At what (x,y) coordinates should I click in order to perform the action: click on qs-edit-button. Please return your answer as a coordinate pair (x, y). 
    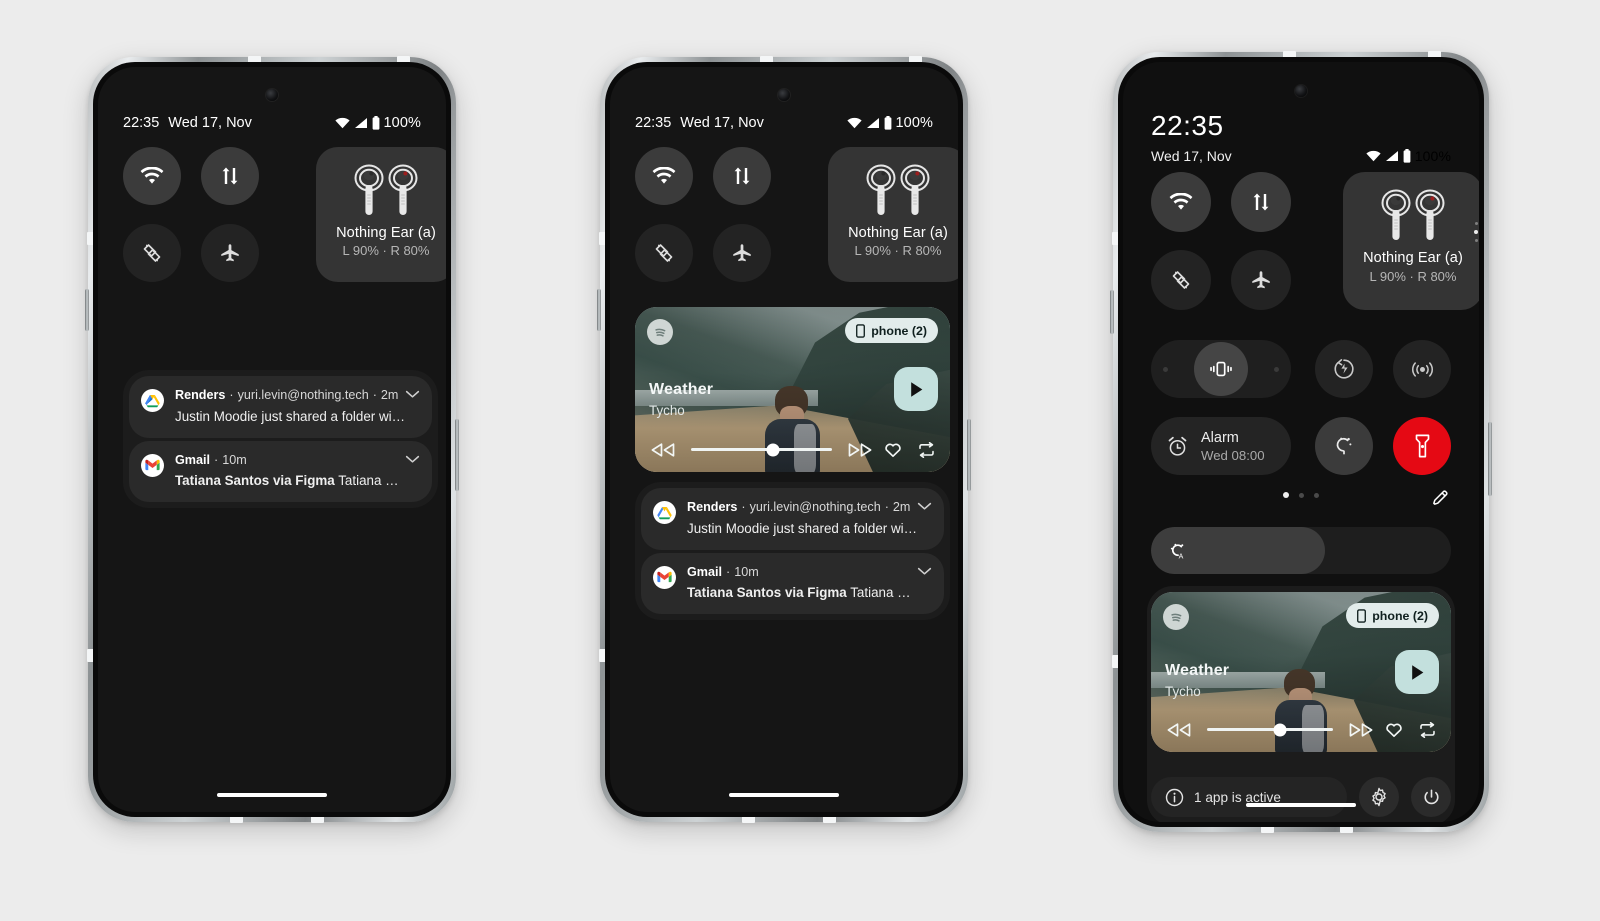
    Looking at the image, I should click on (1440, 497).